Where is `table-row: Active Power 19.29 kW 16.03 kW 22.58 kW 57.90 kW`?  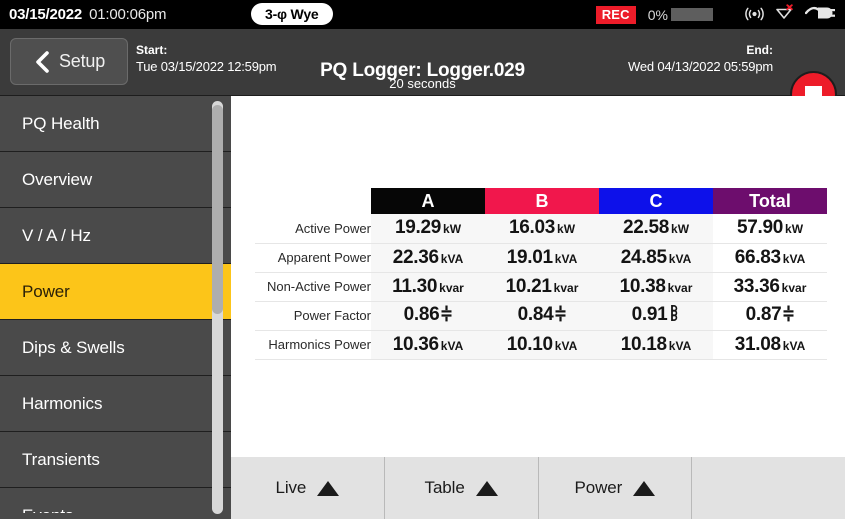
table-row: Active Power 19.29 kW 16.03 kW 22.58 kW 57.90 kW is located at coordinates (541, 229).